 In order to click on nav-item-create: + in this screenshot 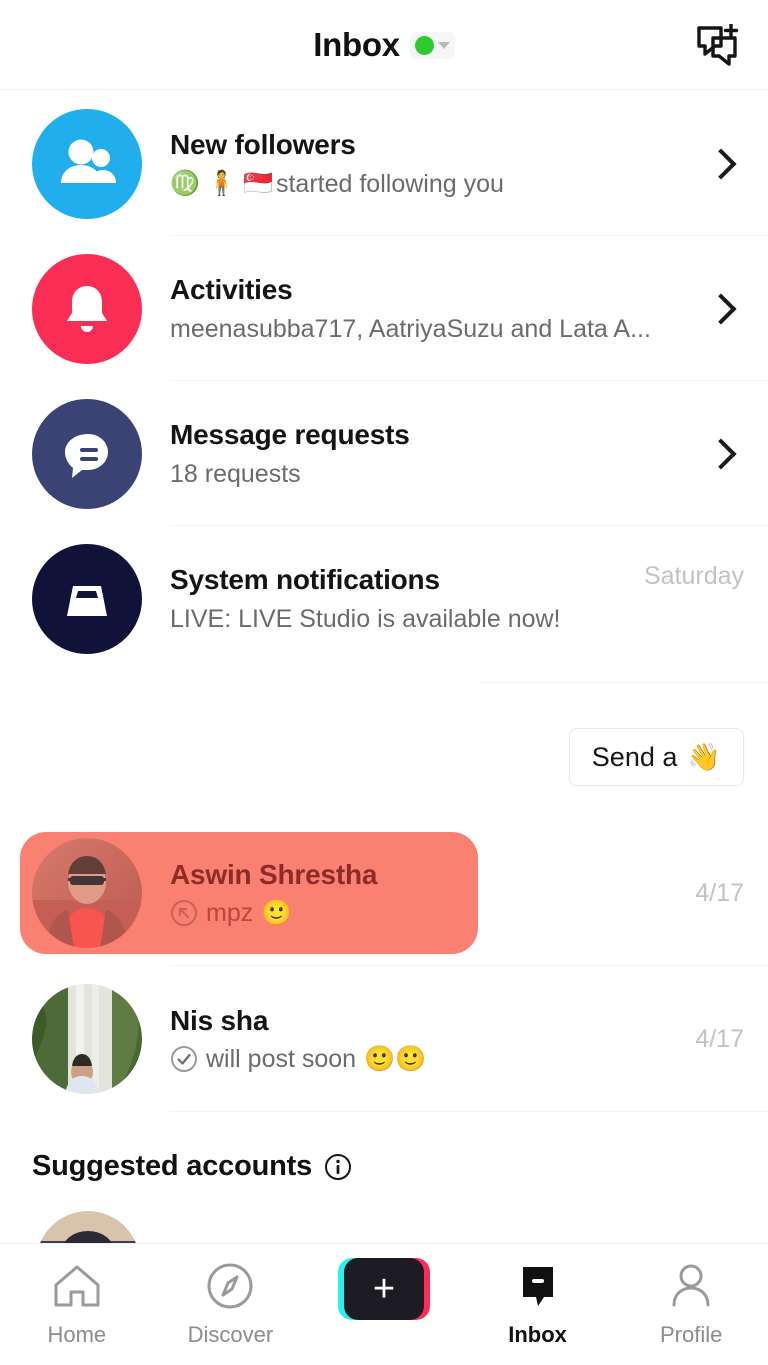, I will do `click(384, 1289)`.